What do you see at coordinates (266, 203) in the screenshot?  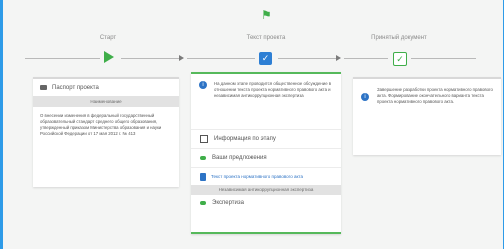 I see `expertise-item: Экспертиза` at bounding box center [266, 203].